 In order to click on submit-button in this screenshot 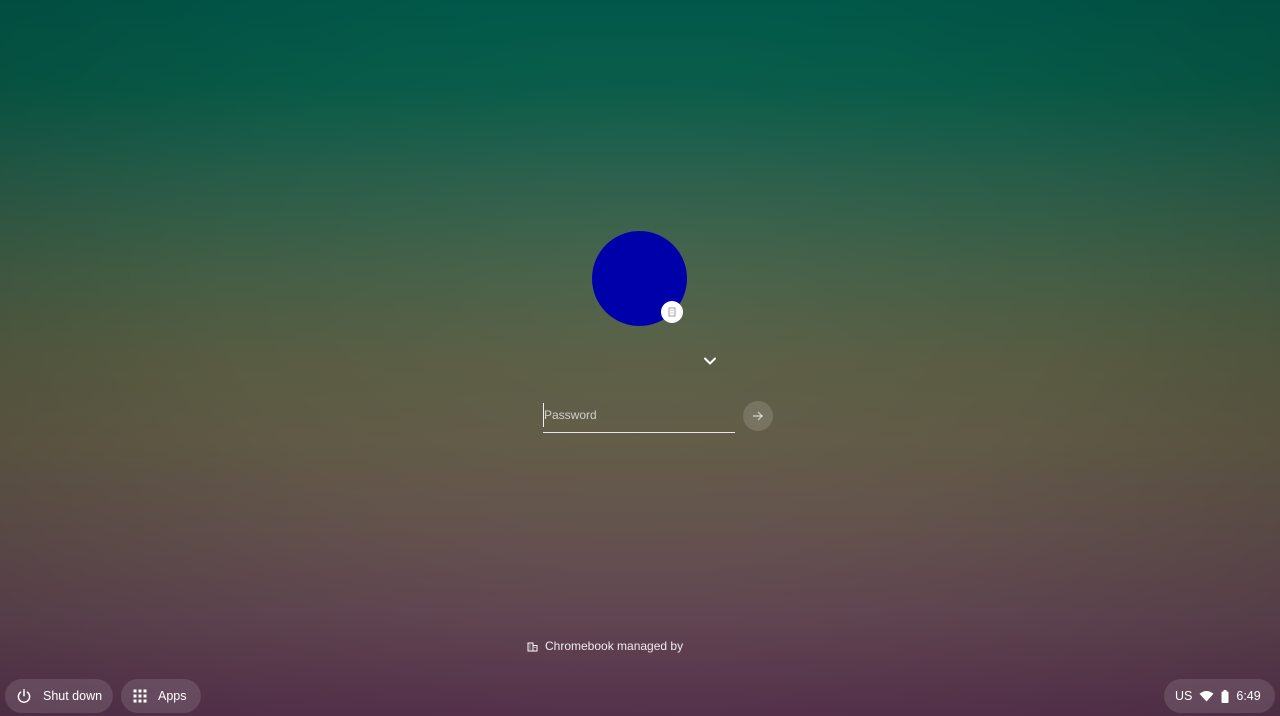, I will do `click(758, 416)`.